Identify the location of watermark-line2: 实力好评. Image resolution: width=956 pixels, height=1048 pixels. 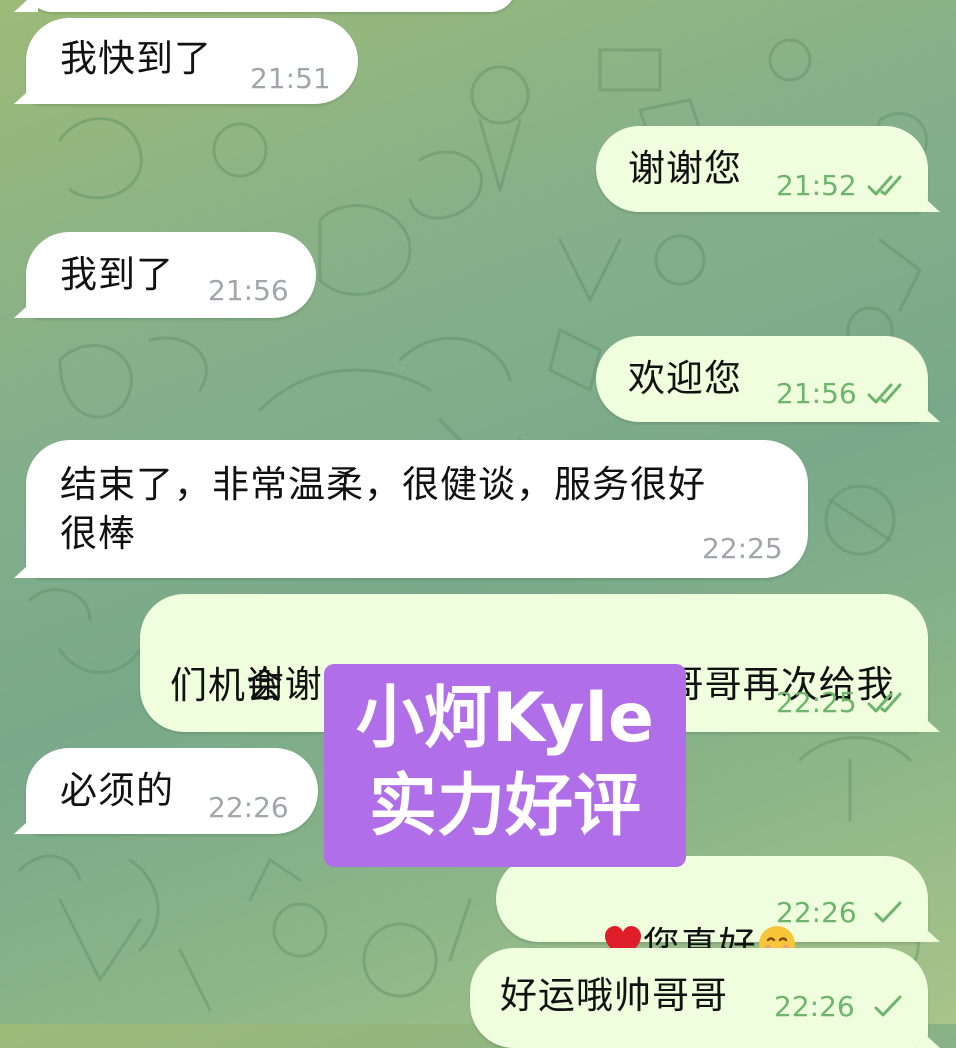
(504, 806).